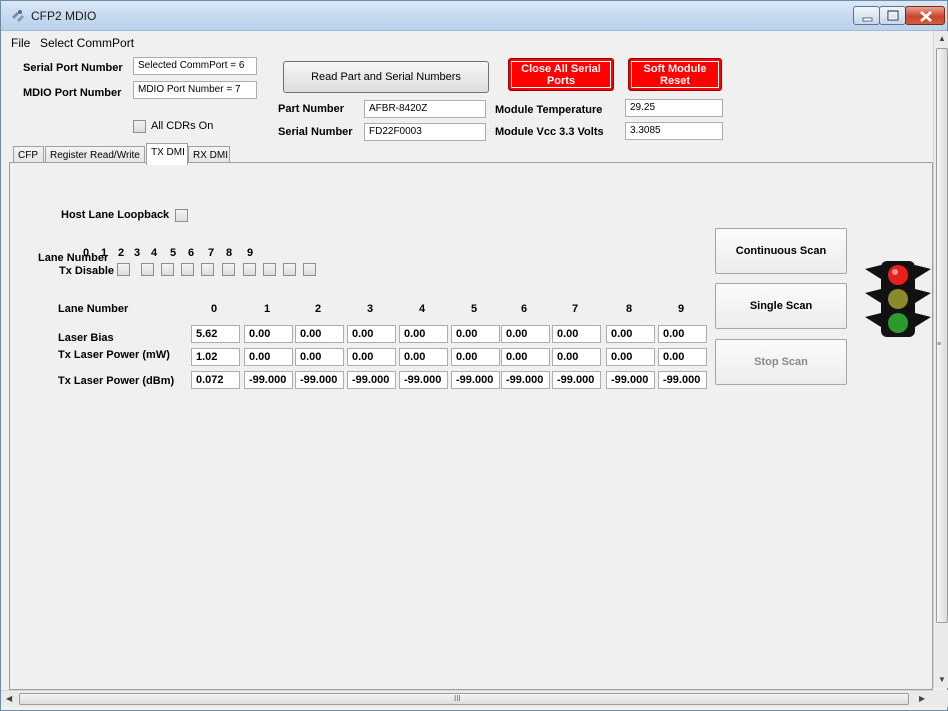 The height and width of the screenshot is (711, 948). Describe the element at coordinates (942, 679) in the screenshot. I see `scroll-down-icon: ▼` at that location.